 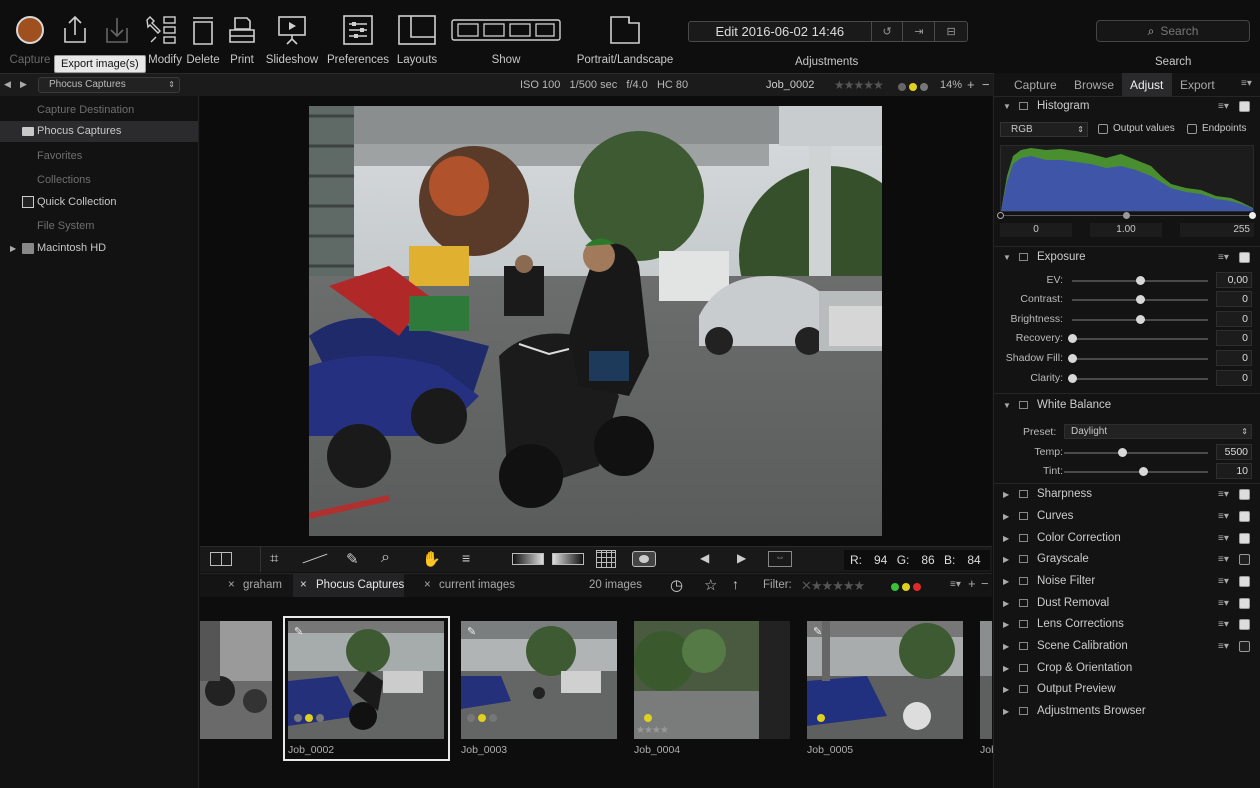 I want to click on add-tab-button: +, so click(x=972, y=583).